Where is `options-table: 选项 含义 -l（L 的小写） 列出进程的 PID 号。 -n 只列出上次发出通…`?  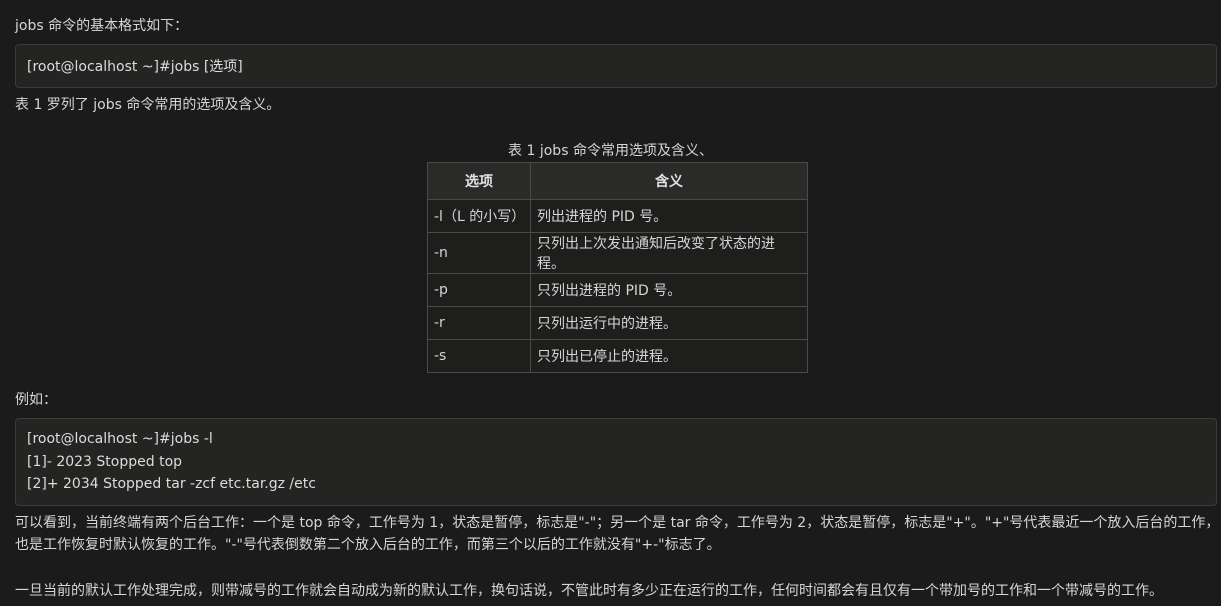
options-table: 选项 含义 -l（L 的小写） 列出进程的 PID 号。 -n 只列出上次发出通… is located at coordinates (617, 267).